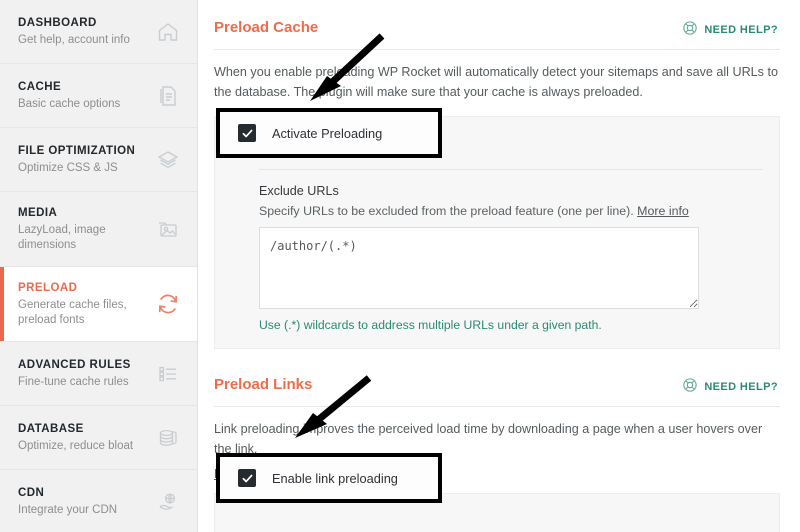 The height and width of the screenshot is (532, 800). Describe the element at coordinates (85, 501) in the screenshot. I see `sidebar-item-text: CDN Integrate your CDN` at that location.